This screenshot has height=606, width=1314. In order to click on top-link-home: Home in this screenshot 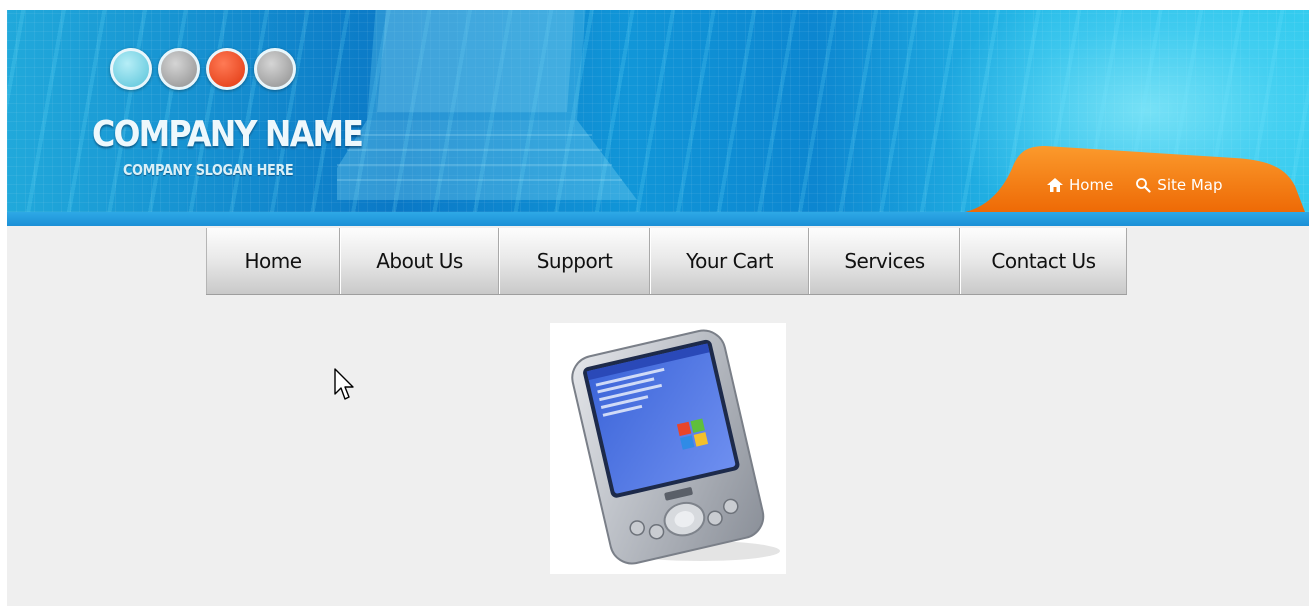, I will do `click(1080, 185)`.